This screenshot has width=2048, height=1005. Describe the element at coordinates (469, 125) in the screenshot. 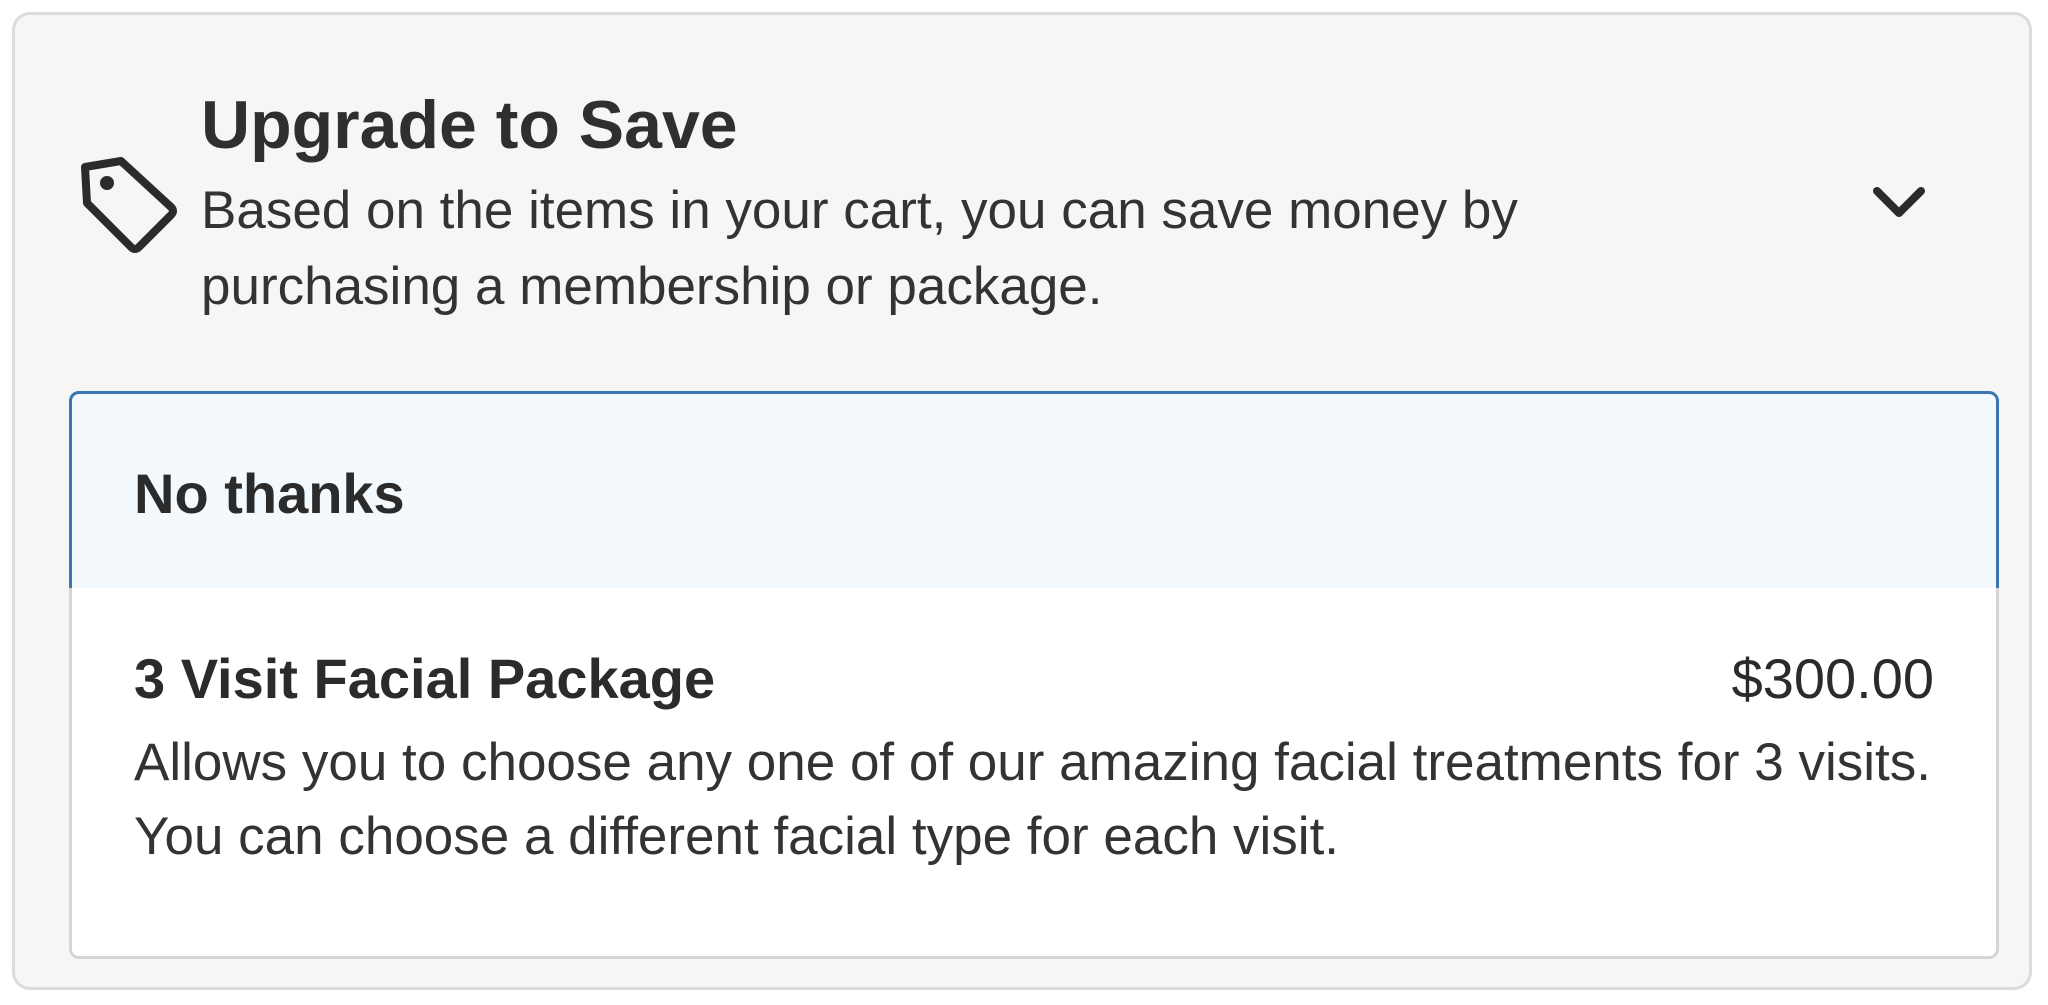

I see `panel-title: Upgrade to Save` at that location.